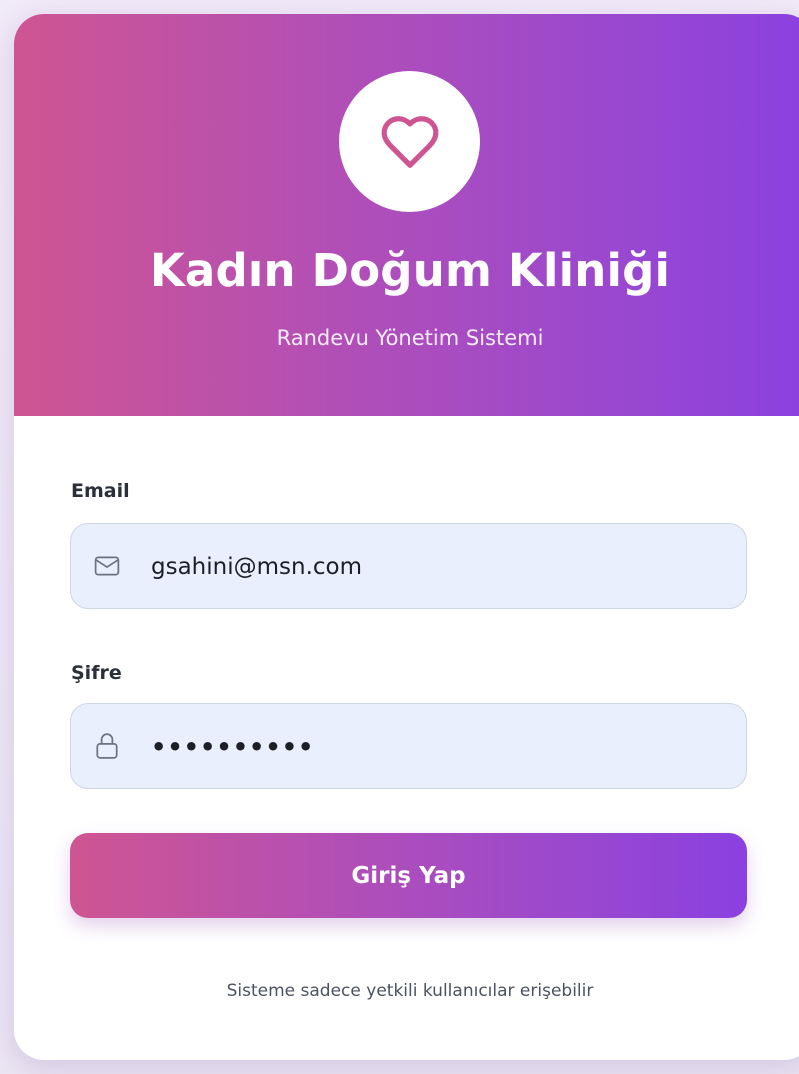  What do you see at coordinates (100, 491) in the screenshot?
I see `email-label: Email` at bounding box center [100, 491].